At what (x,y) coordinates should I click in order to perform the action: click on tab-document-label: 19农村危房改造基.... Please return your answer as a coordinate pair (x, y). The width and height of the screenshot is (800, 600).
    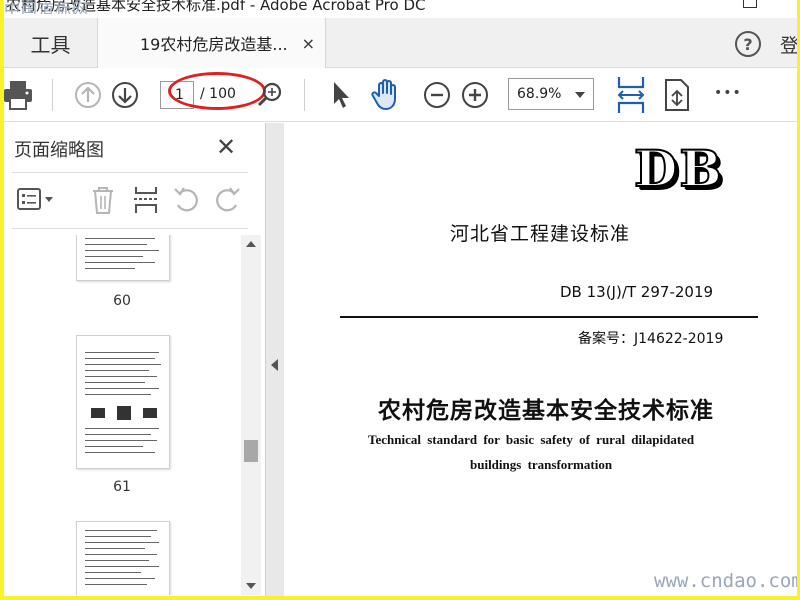
    Looking at the image, I should click on (214, 44).